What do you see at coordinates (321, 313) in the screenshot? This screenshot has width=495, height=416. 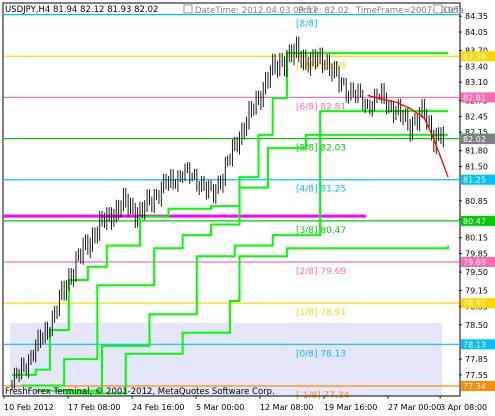 I see `murrey-level-label: [1/8] 78.91` at bounding box center [321, 313].